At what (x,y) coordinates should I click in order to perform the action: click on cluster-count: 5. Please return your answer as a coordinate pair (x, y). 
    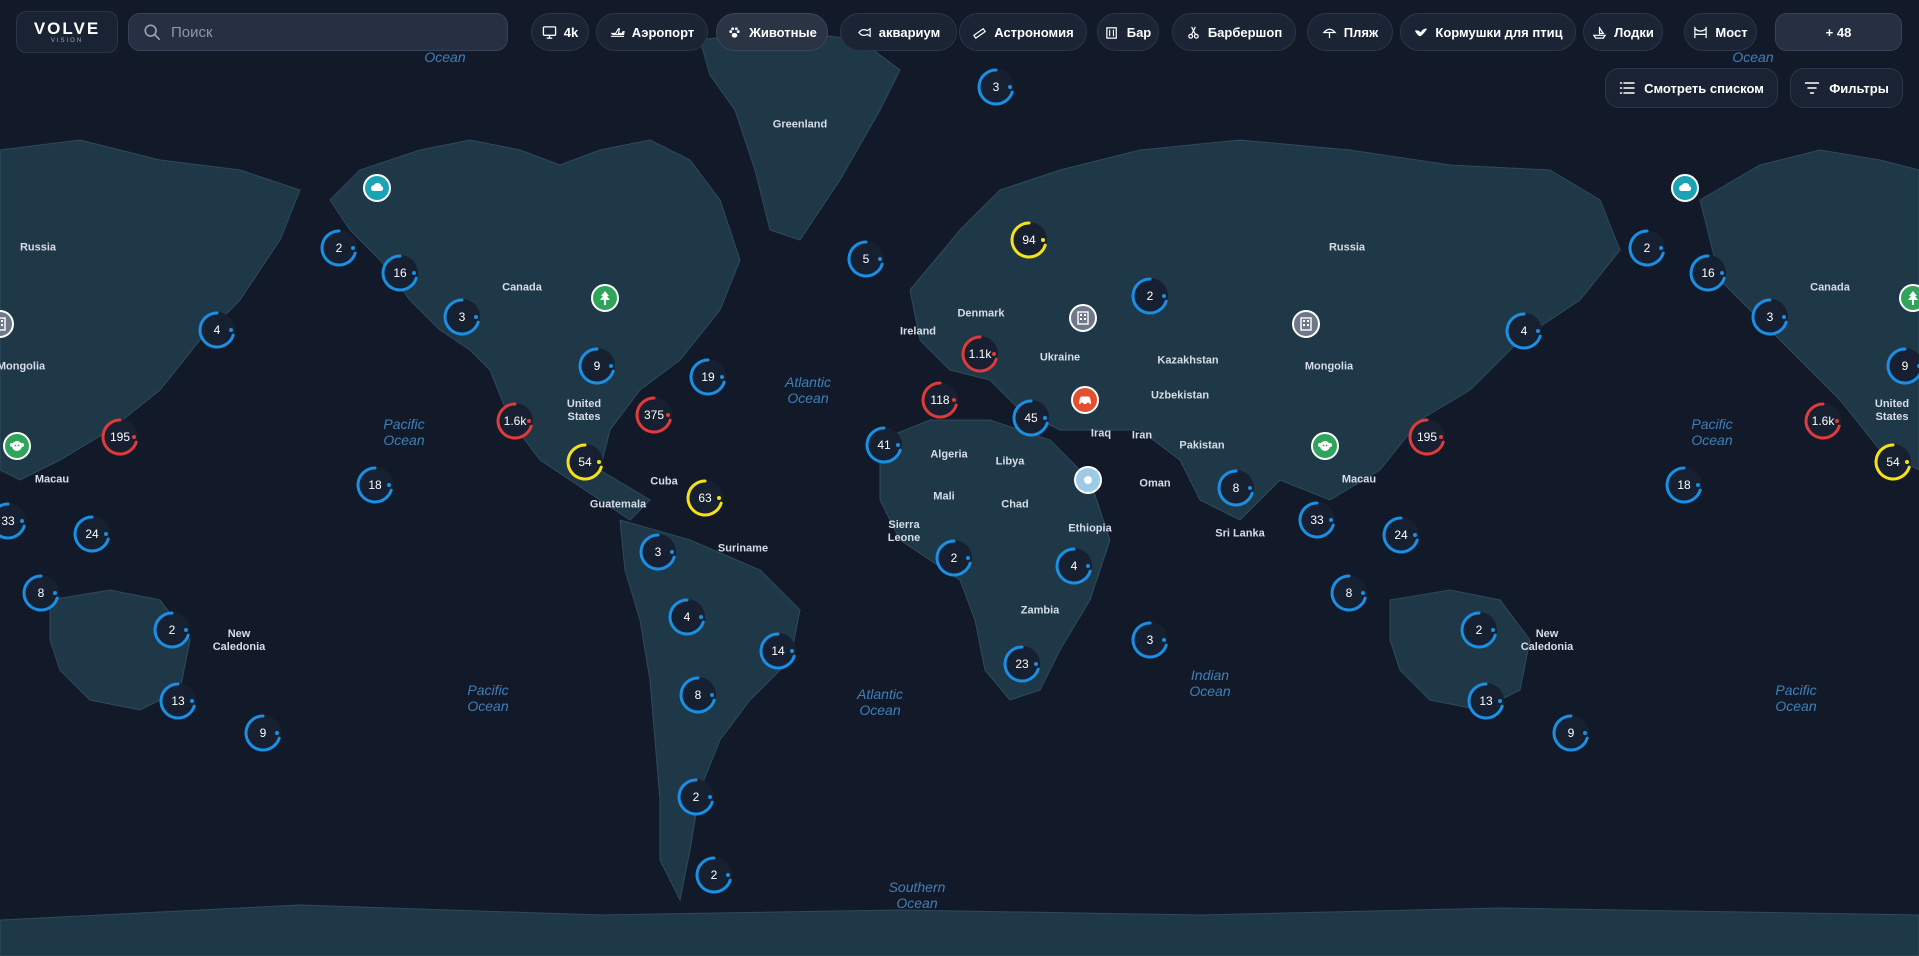
    Looking at the image, I should click on (866, 259).